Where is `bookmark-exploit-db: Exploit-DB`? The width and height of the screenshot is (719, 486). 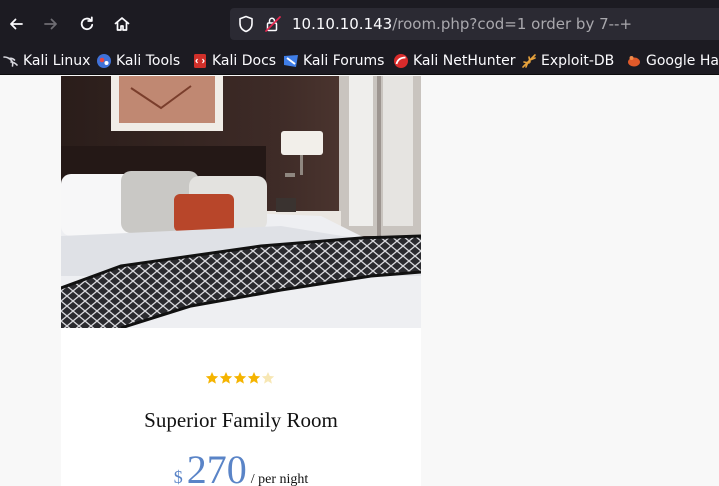 bookmark-exploit-db: Exploit-DB is located at coordinates (567, 61).